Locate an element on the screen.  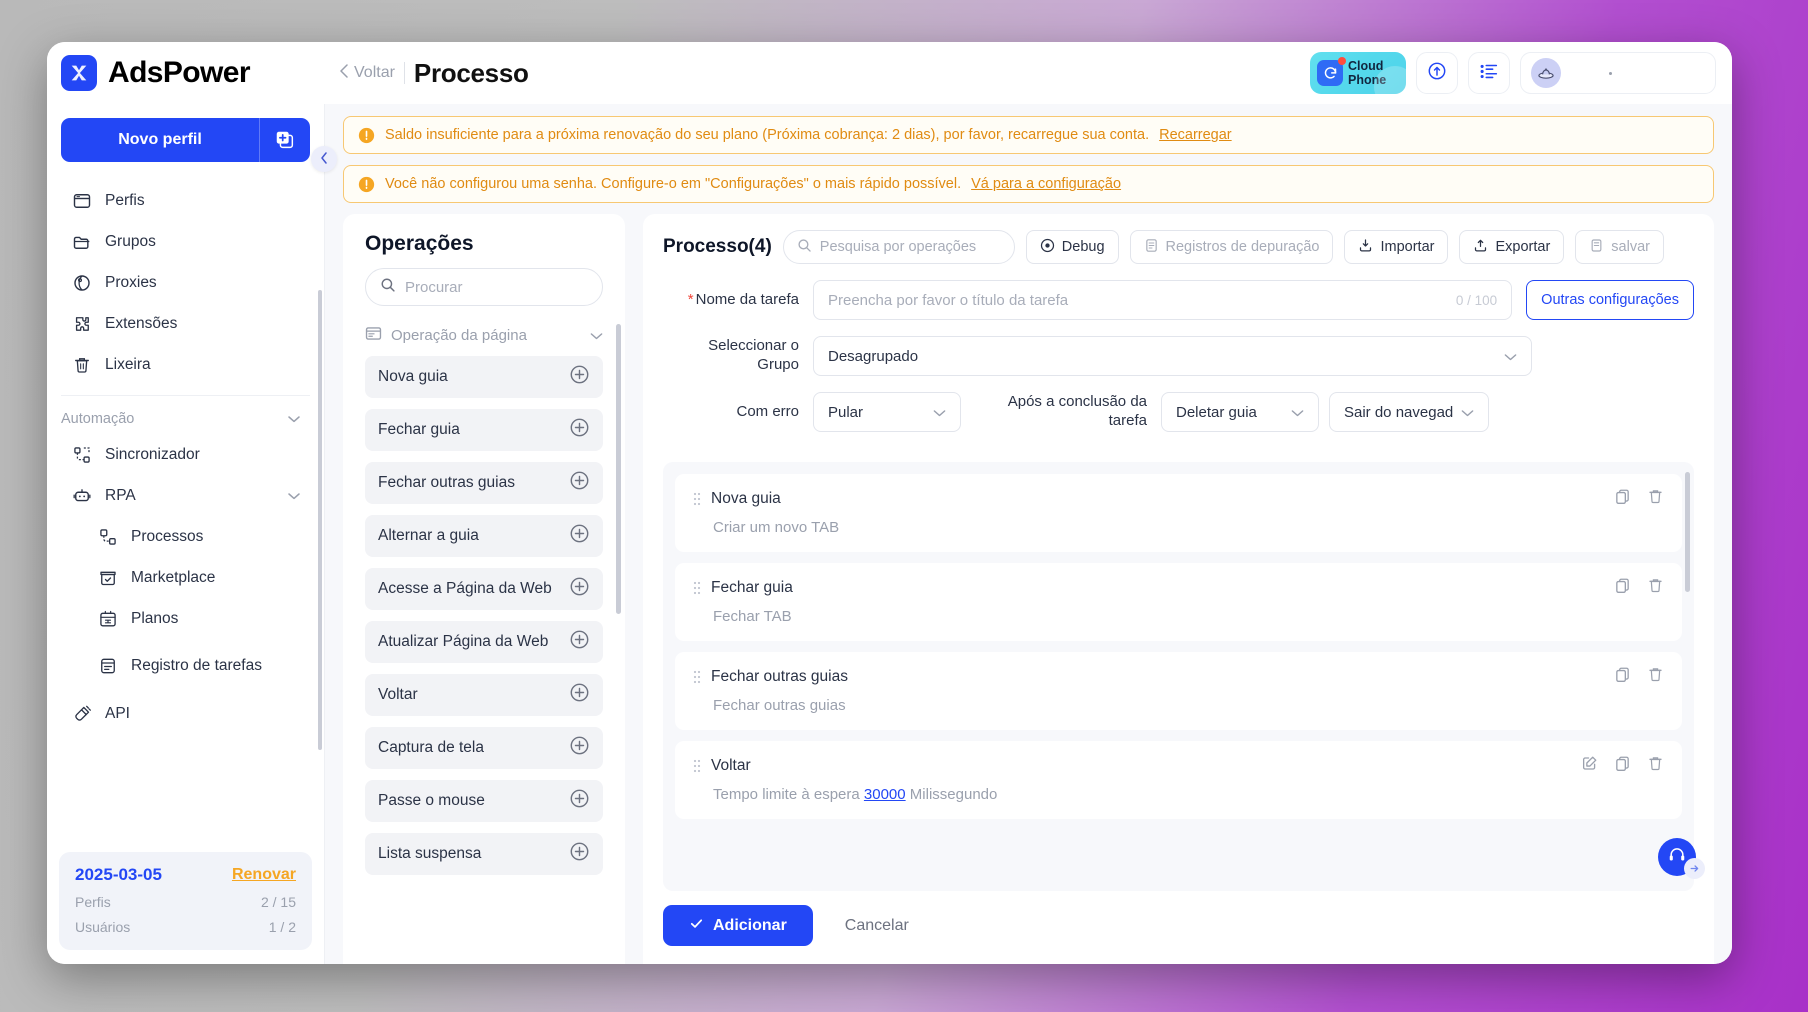
step-card: Fechar guia Fechar TAB is located at coordinates (1178, 602).